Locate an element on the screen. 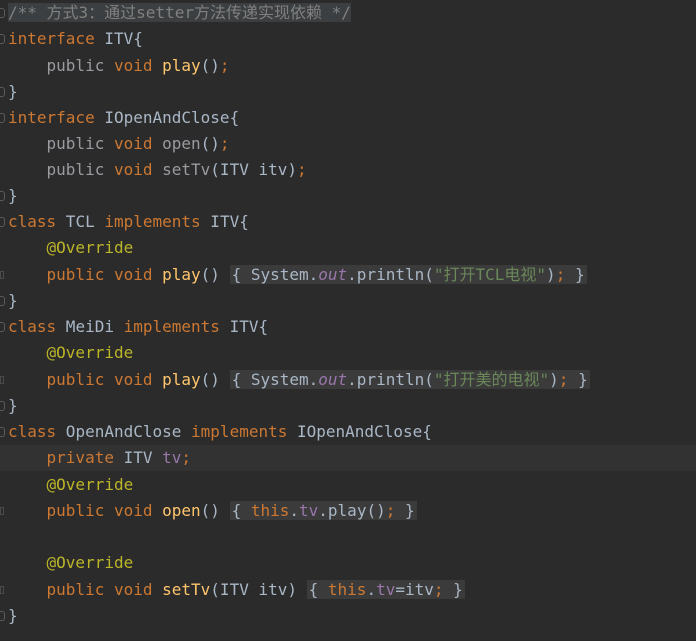 The height and width of the screenshot is (641, 696). code-line-4: } is located at coordinates (348, 92).